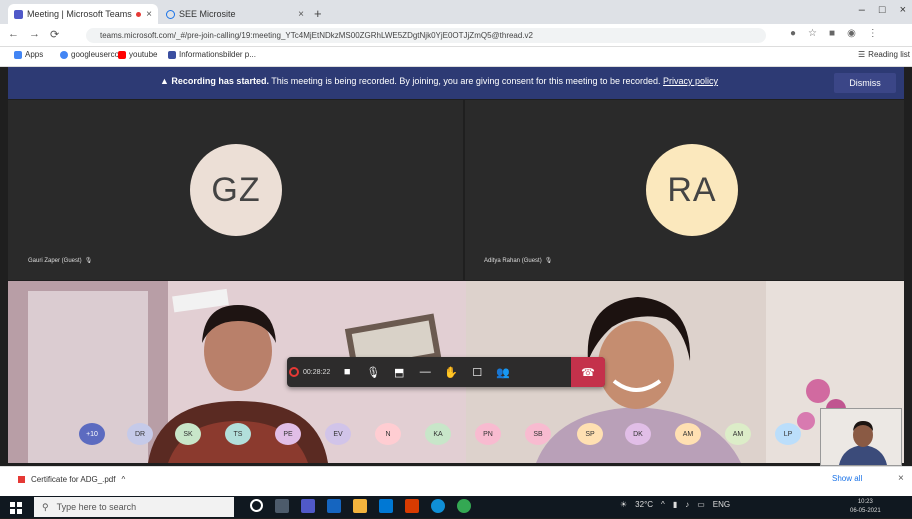 The image size is (912, 519). Describe the element at coordinates (45, 506) in the screenshot. I see `search-icon: ⚲` at that location.